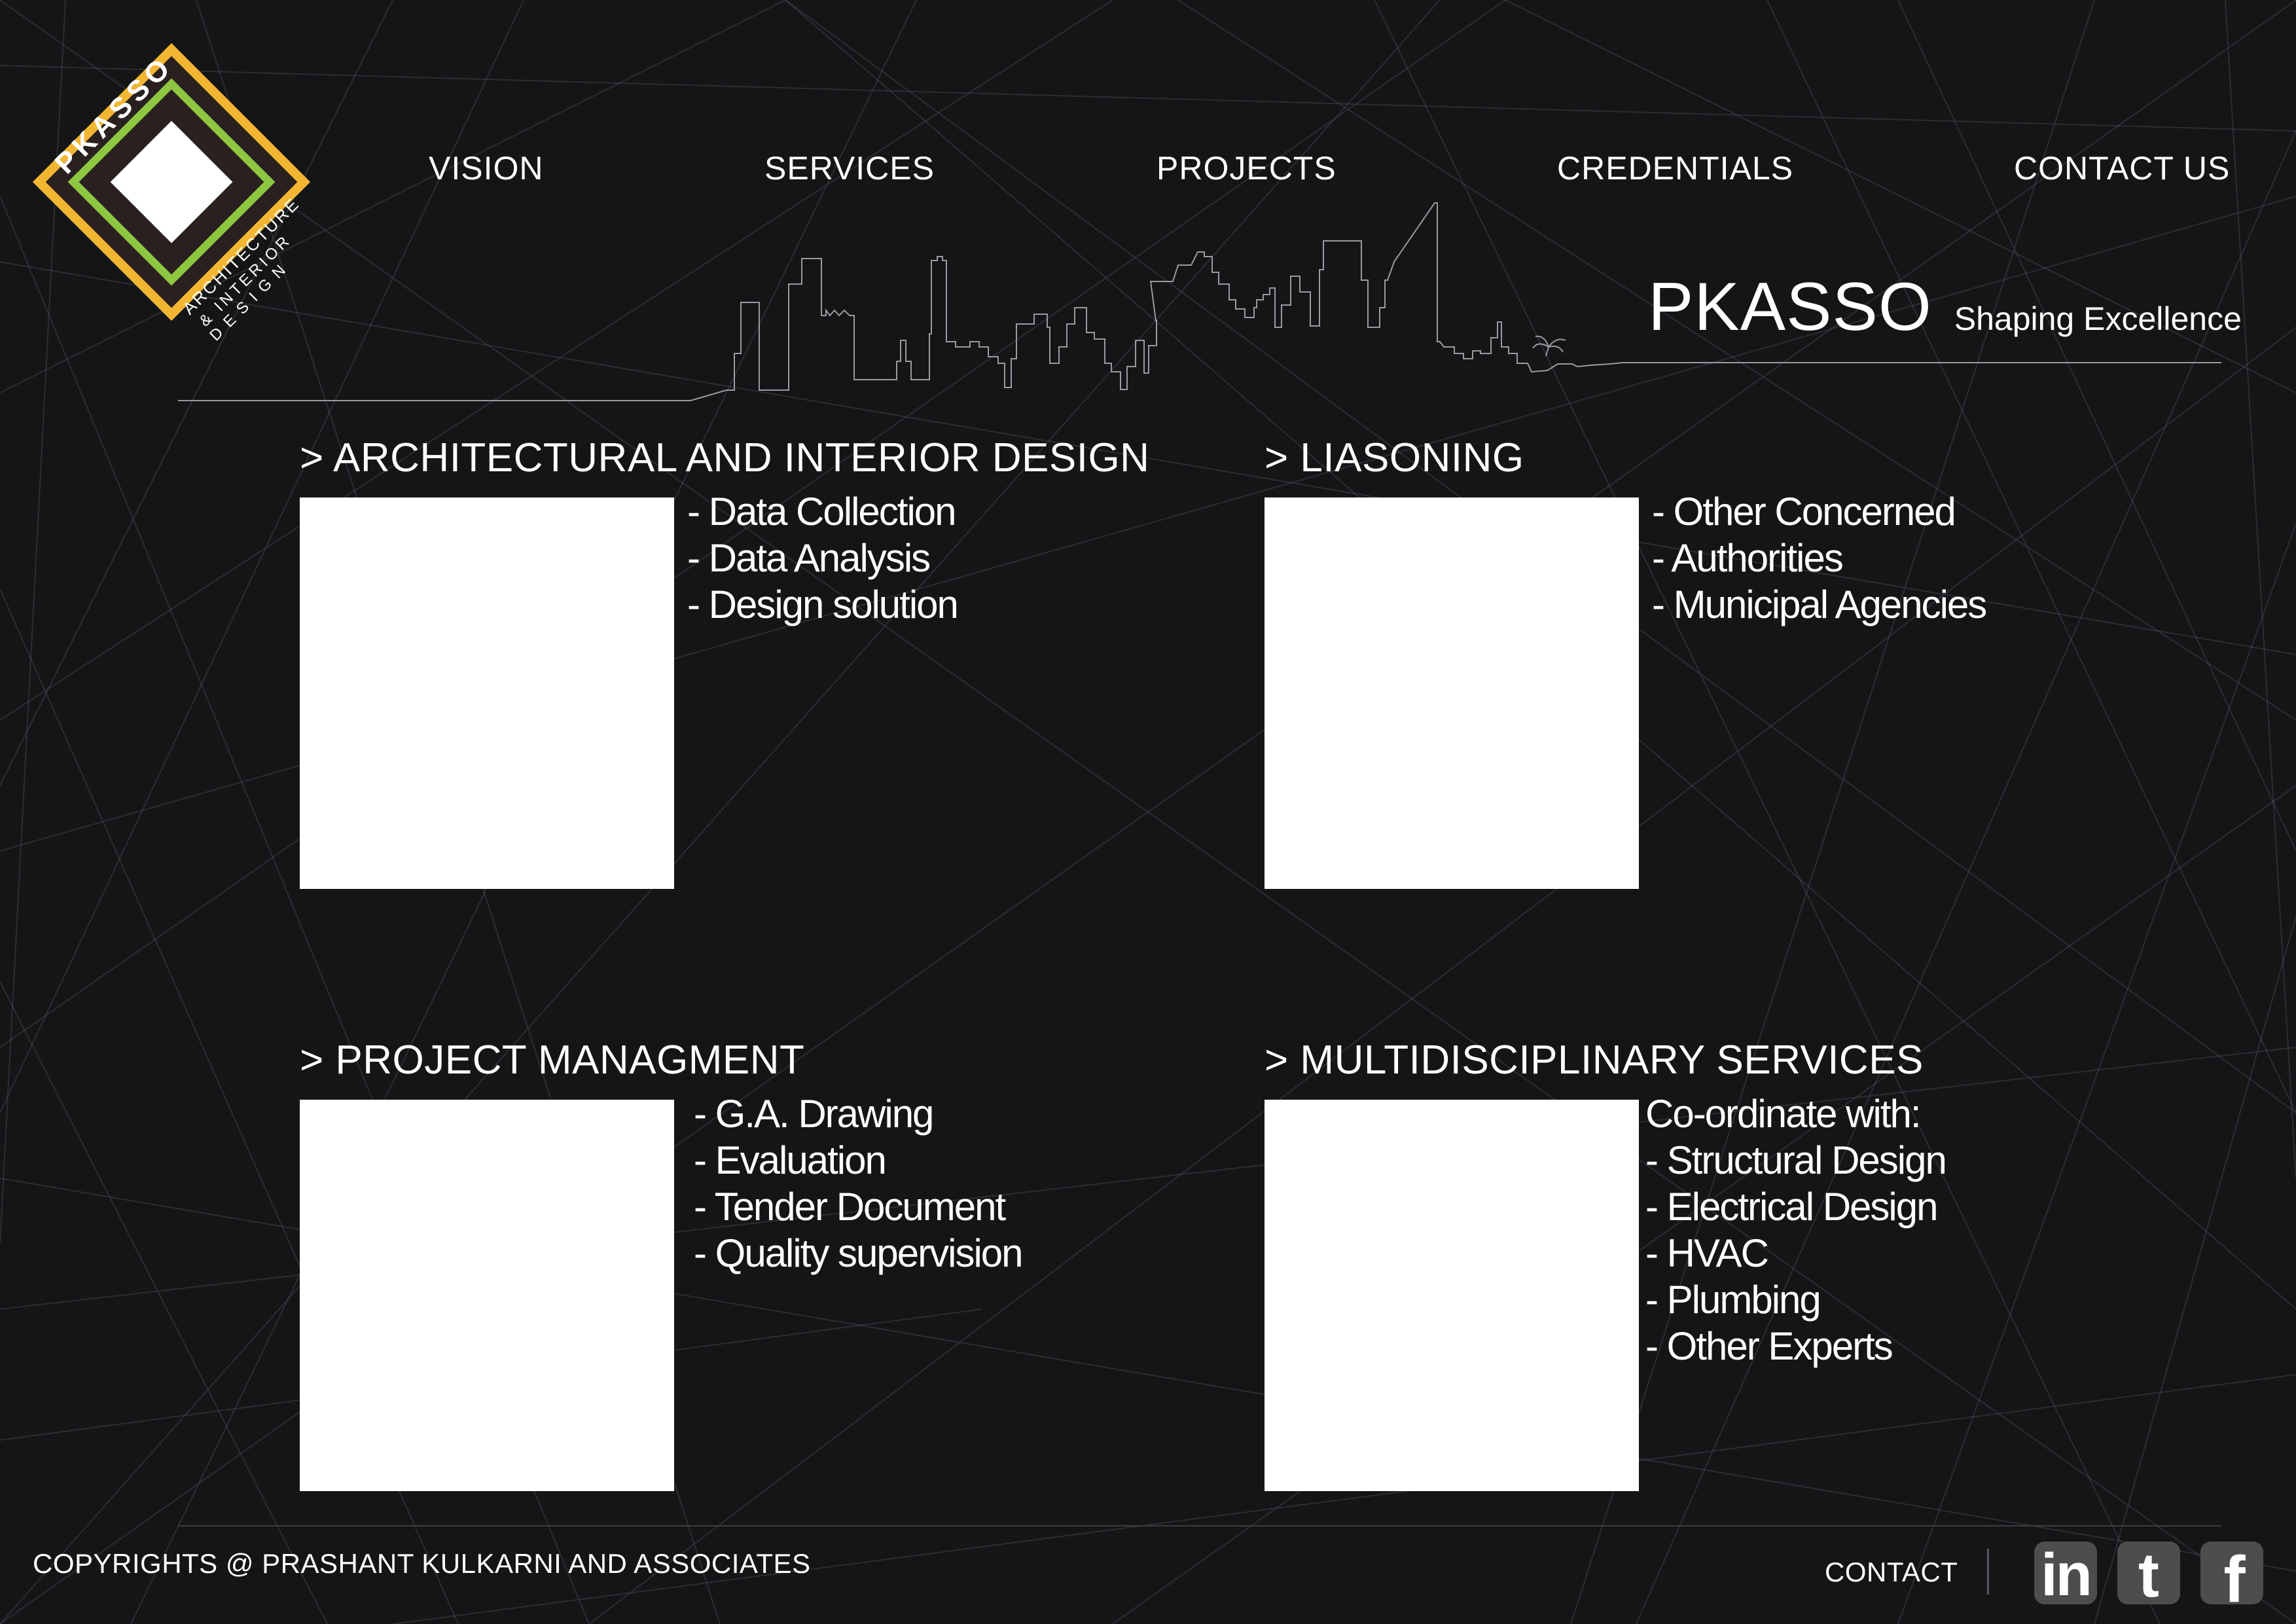 Image resolution: width=2296 pixels, height=1624 pixels. I want to click on service-heading: > ARCHITECTURAL AND INTERIOR DESIGN, so click(724, 458).